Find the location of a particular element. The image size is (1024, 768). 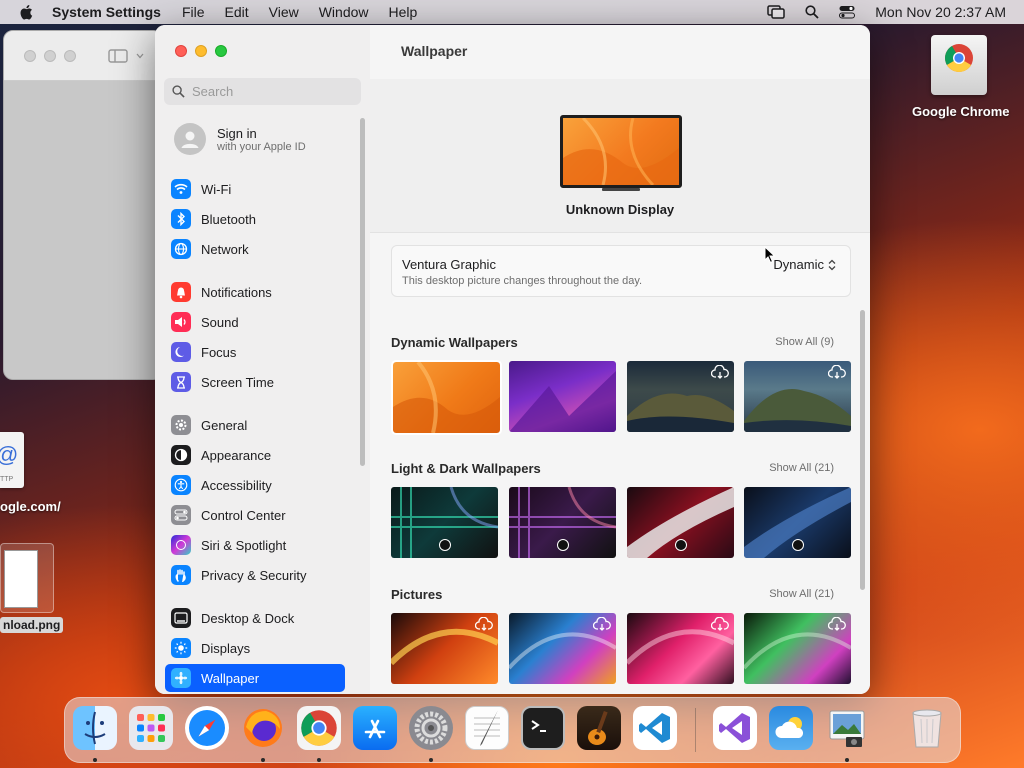

gear-icon is located at coordinates (181, 425).